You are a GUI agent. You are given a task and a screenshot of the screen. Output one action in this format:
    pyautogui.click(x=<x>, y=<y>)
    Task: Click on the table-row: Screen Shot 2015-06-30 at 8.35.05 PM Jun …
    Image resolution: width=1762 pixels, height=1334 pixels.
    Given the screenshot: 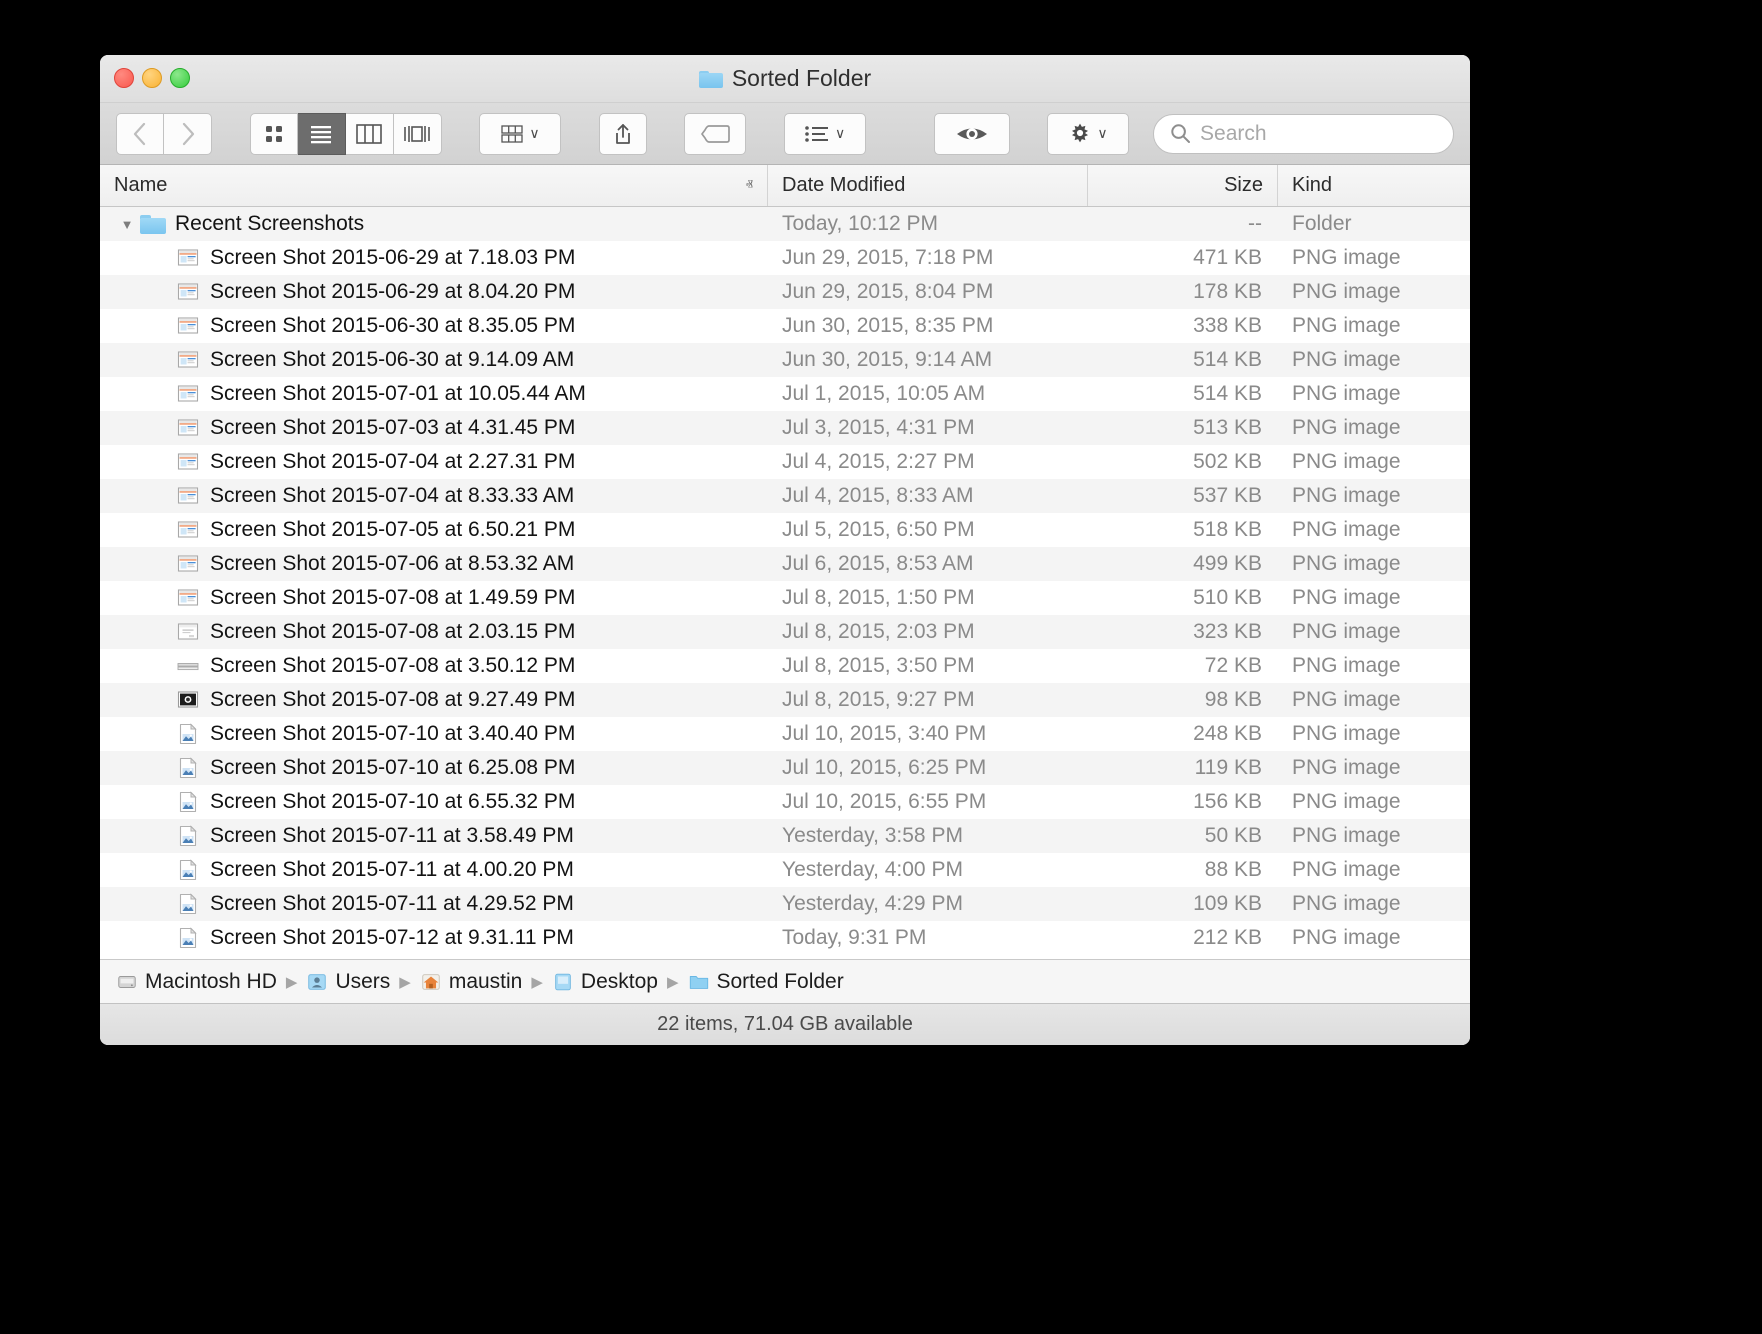 What is the action you would take?
    pyautogui.click(x=785, y=326)
    